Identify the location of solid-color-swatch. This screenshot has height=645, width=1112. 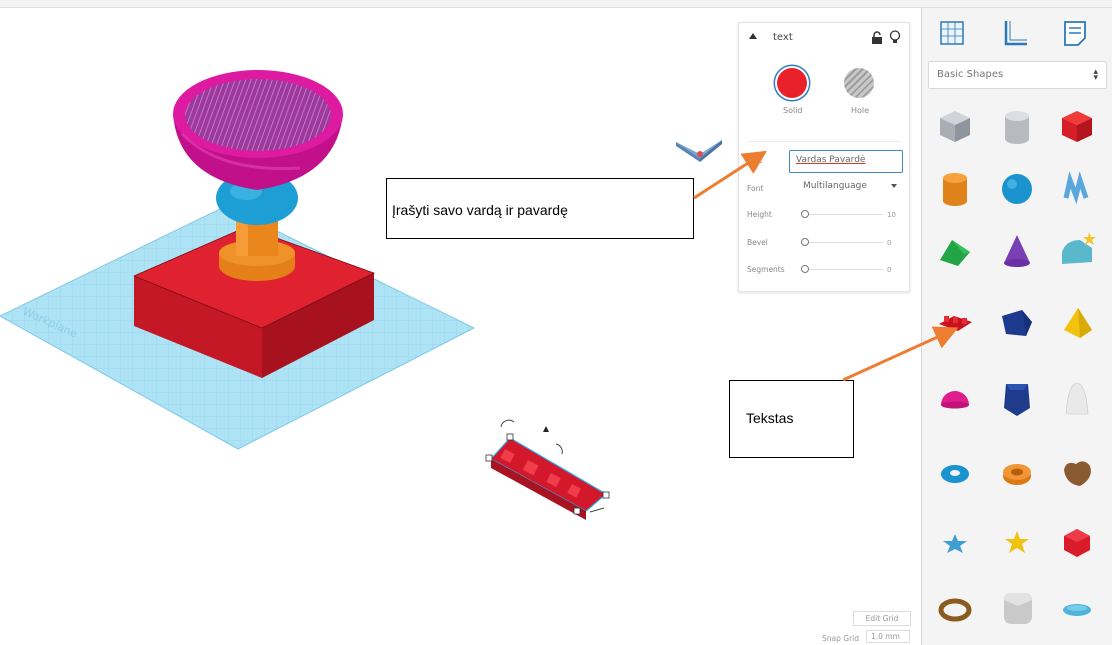
(792, 83).